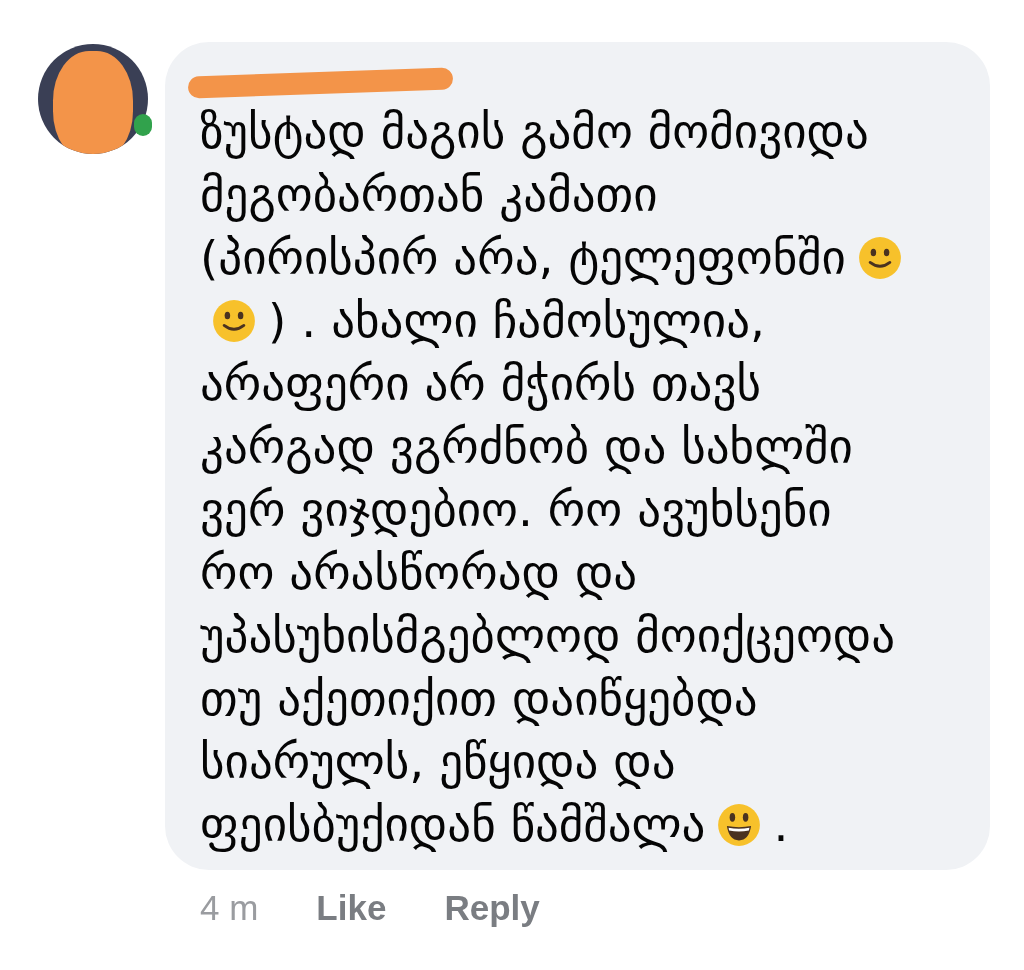 The width and height of the screenshot is (1024, 970). I want to click on comment-text: ) . ახალი ჩამოსულია,, so click(516, 320).